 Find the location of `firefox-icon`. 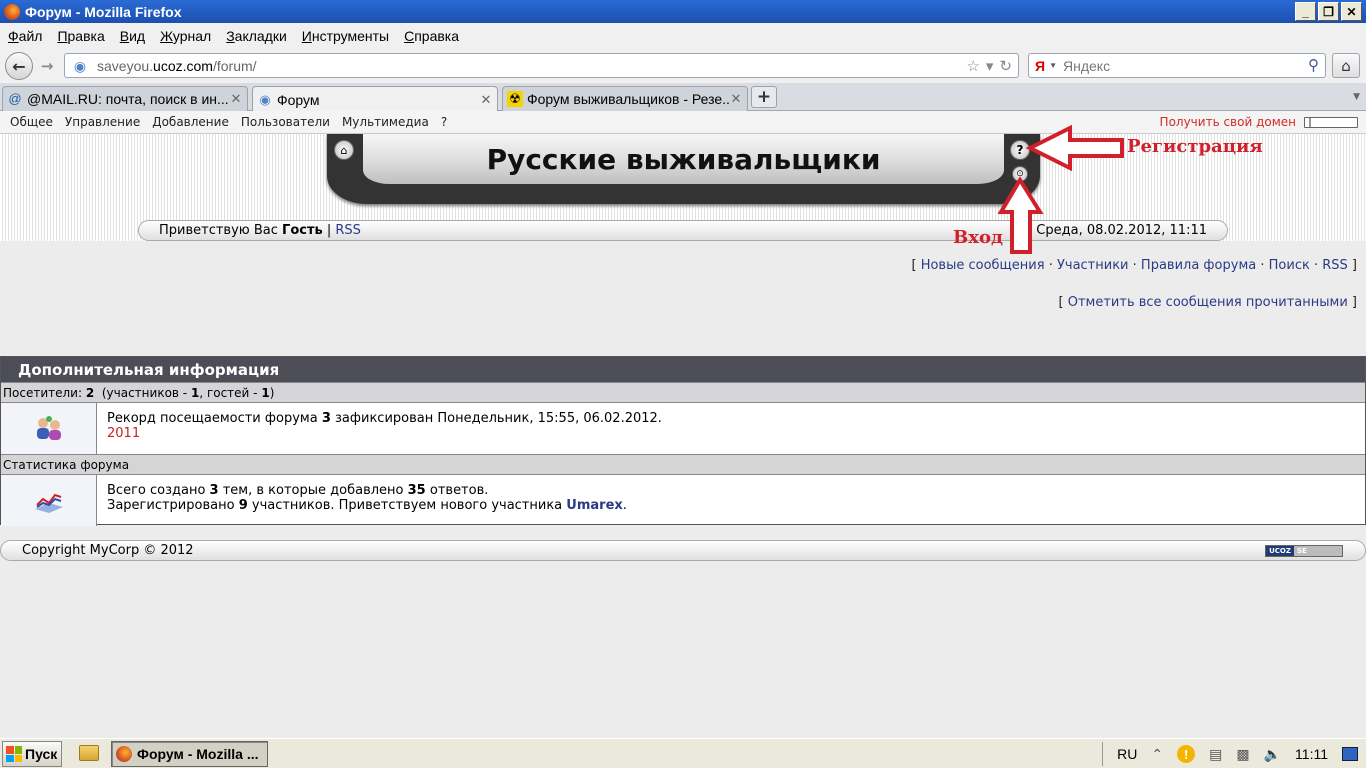

firefox-icon is located at coordinates (124, 754).